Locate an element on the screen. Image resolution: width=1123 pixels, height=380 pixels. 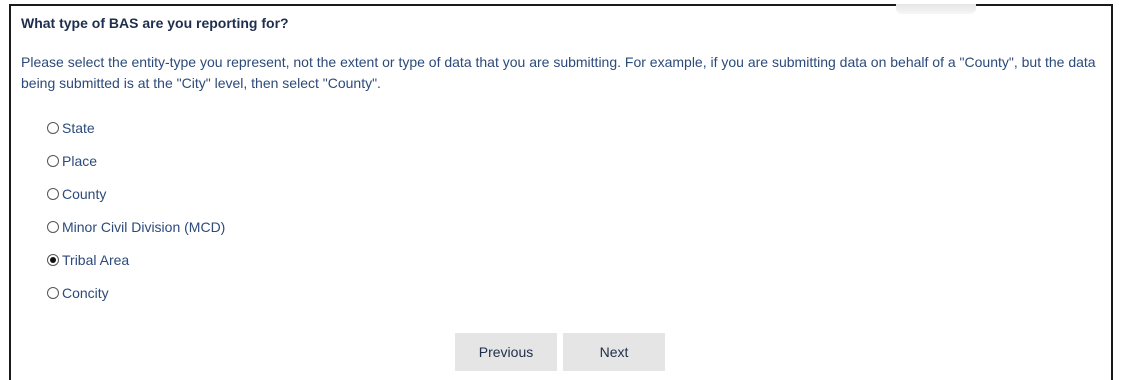
question-header: What type of BAS are you reporting for? is located at coordinates (561, 22).